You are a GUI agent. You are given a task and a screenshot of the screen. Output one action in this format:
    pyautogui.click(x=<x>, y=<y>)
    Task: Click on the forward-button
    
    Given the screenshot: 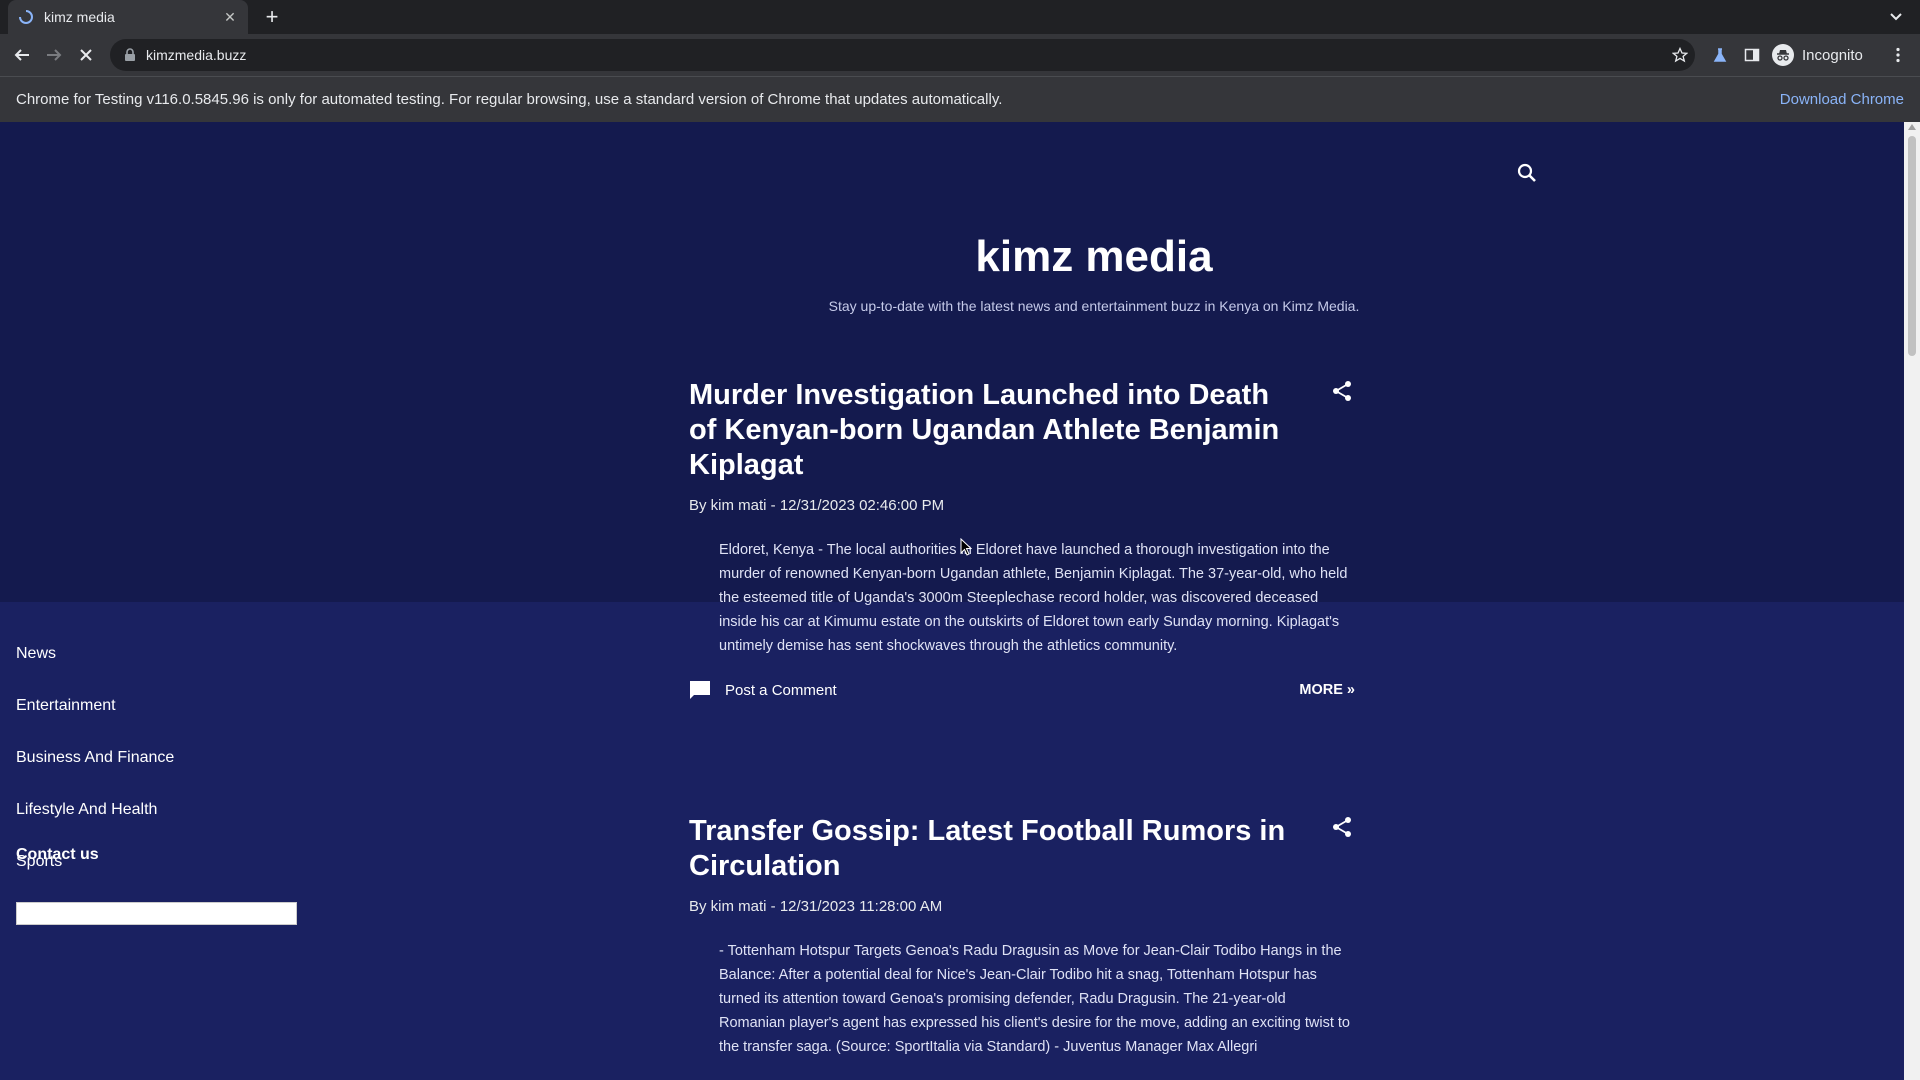 What is the action you would take?
    pyautogui.click(x=54, y=55)
    